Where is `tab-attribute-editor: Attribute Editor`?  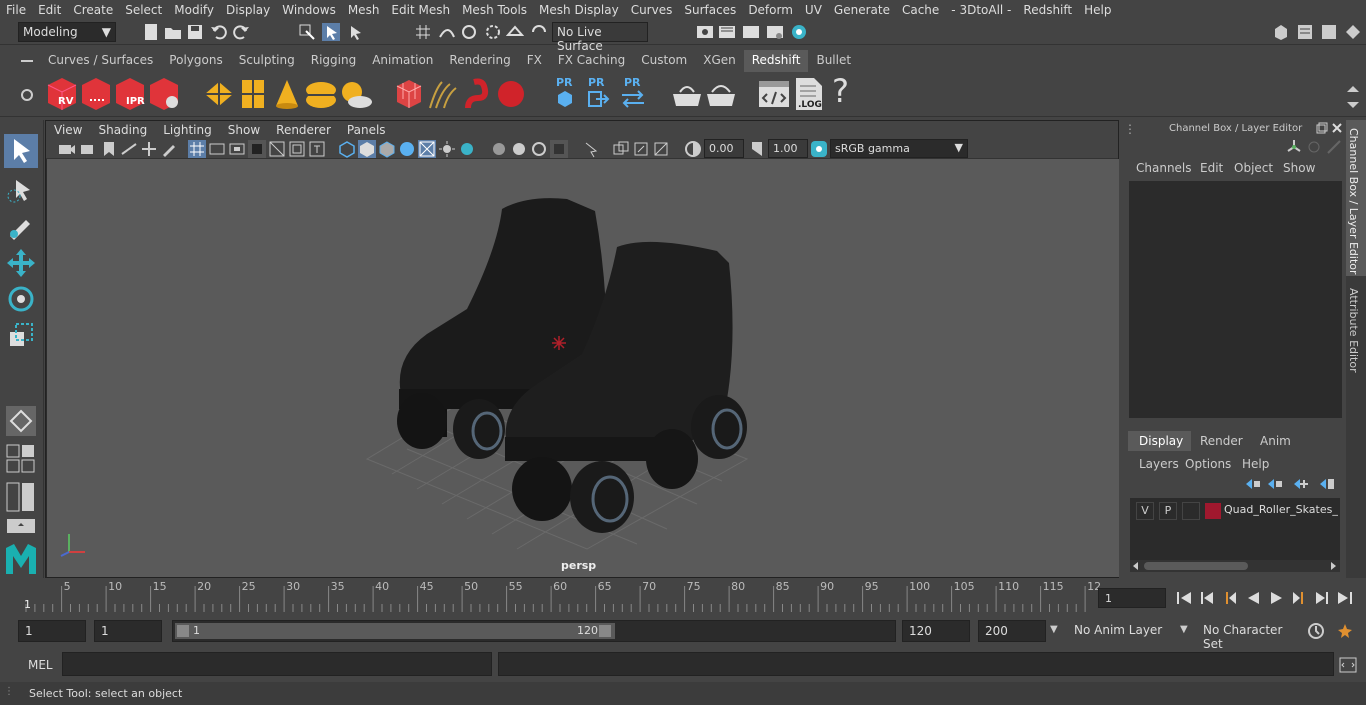
tab-attribute-editor: Attribute Editor is located at coordinates (1356, 332).